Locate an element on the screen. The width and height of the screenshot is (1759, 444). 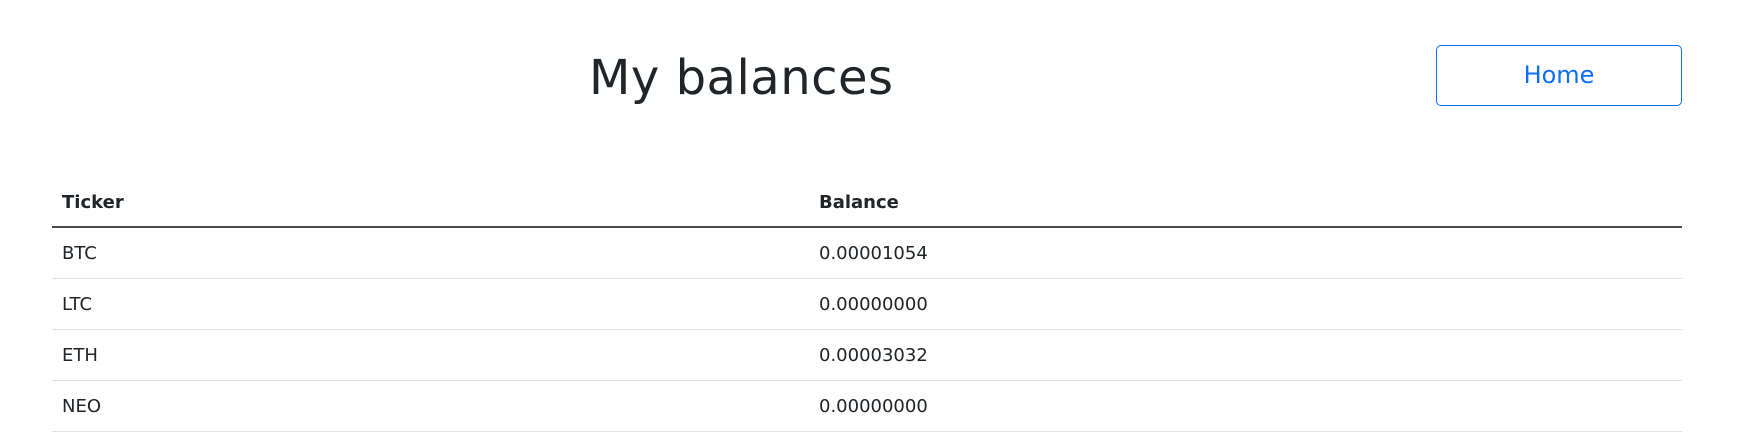
table-row: LTC 0.00000000 is located at coordinates (867, 304).